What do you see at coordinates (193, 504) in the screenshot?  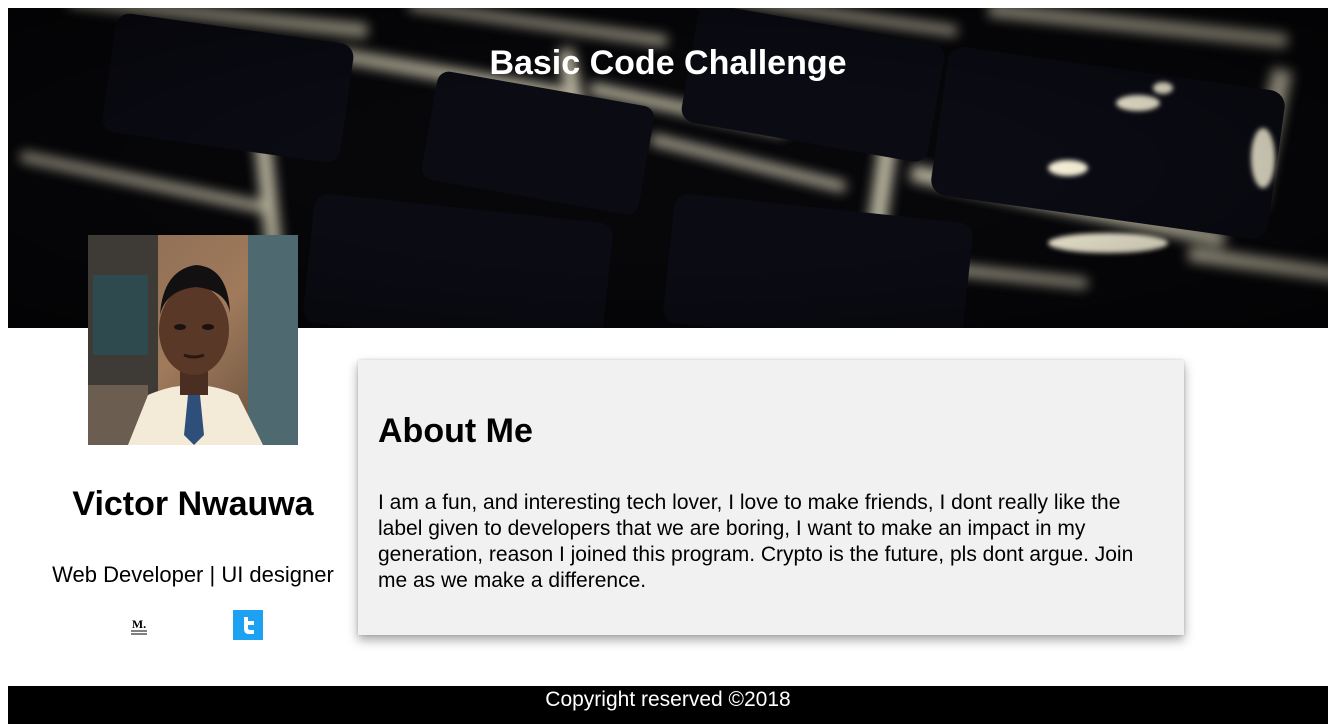 I see `profile-name: Victor Nwauwa` at bounding box center [193, 504].